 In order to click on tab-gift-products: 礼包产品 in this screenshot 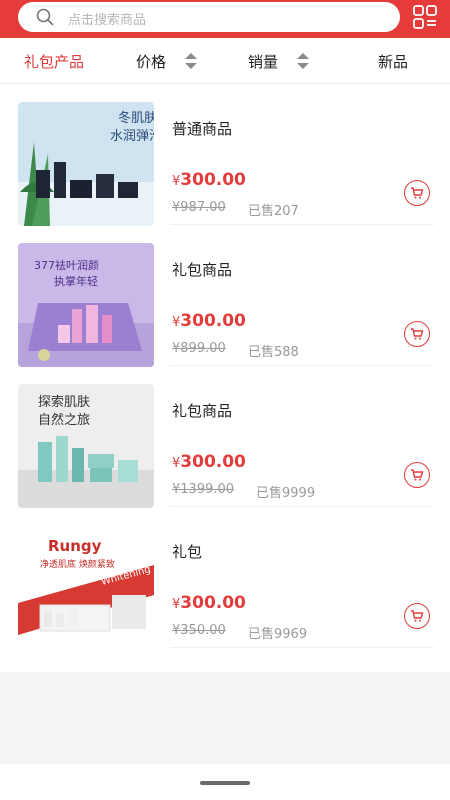, I will do `click(54, 61)`.